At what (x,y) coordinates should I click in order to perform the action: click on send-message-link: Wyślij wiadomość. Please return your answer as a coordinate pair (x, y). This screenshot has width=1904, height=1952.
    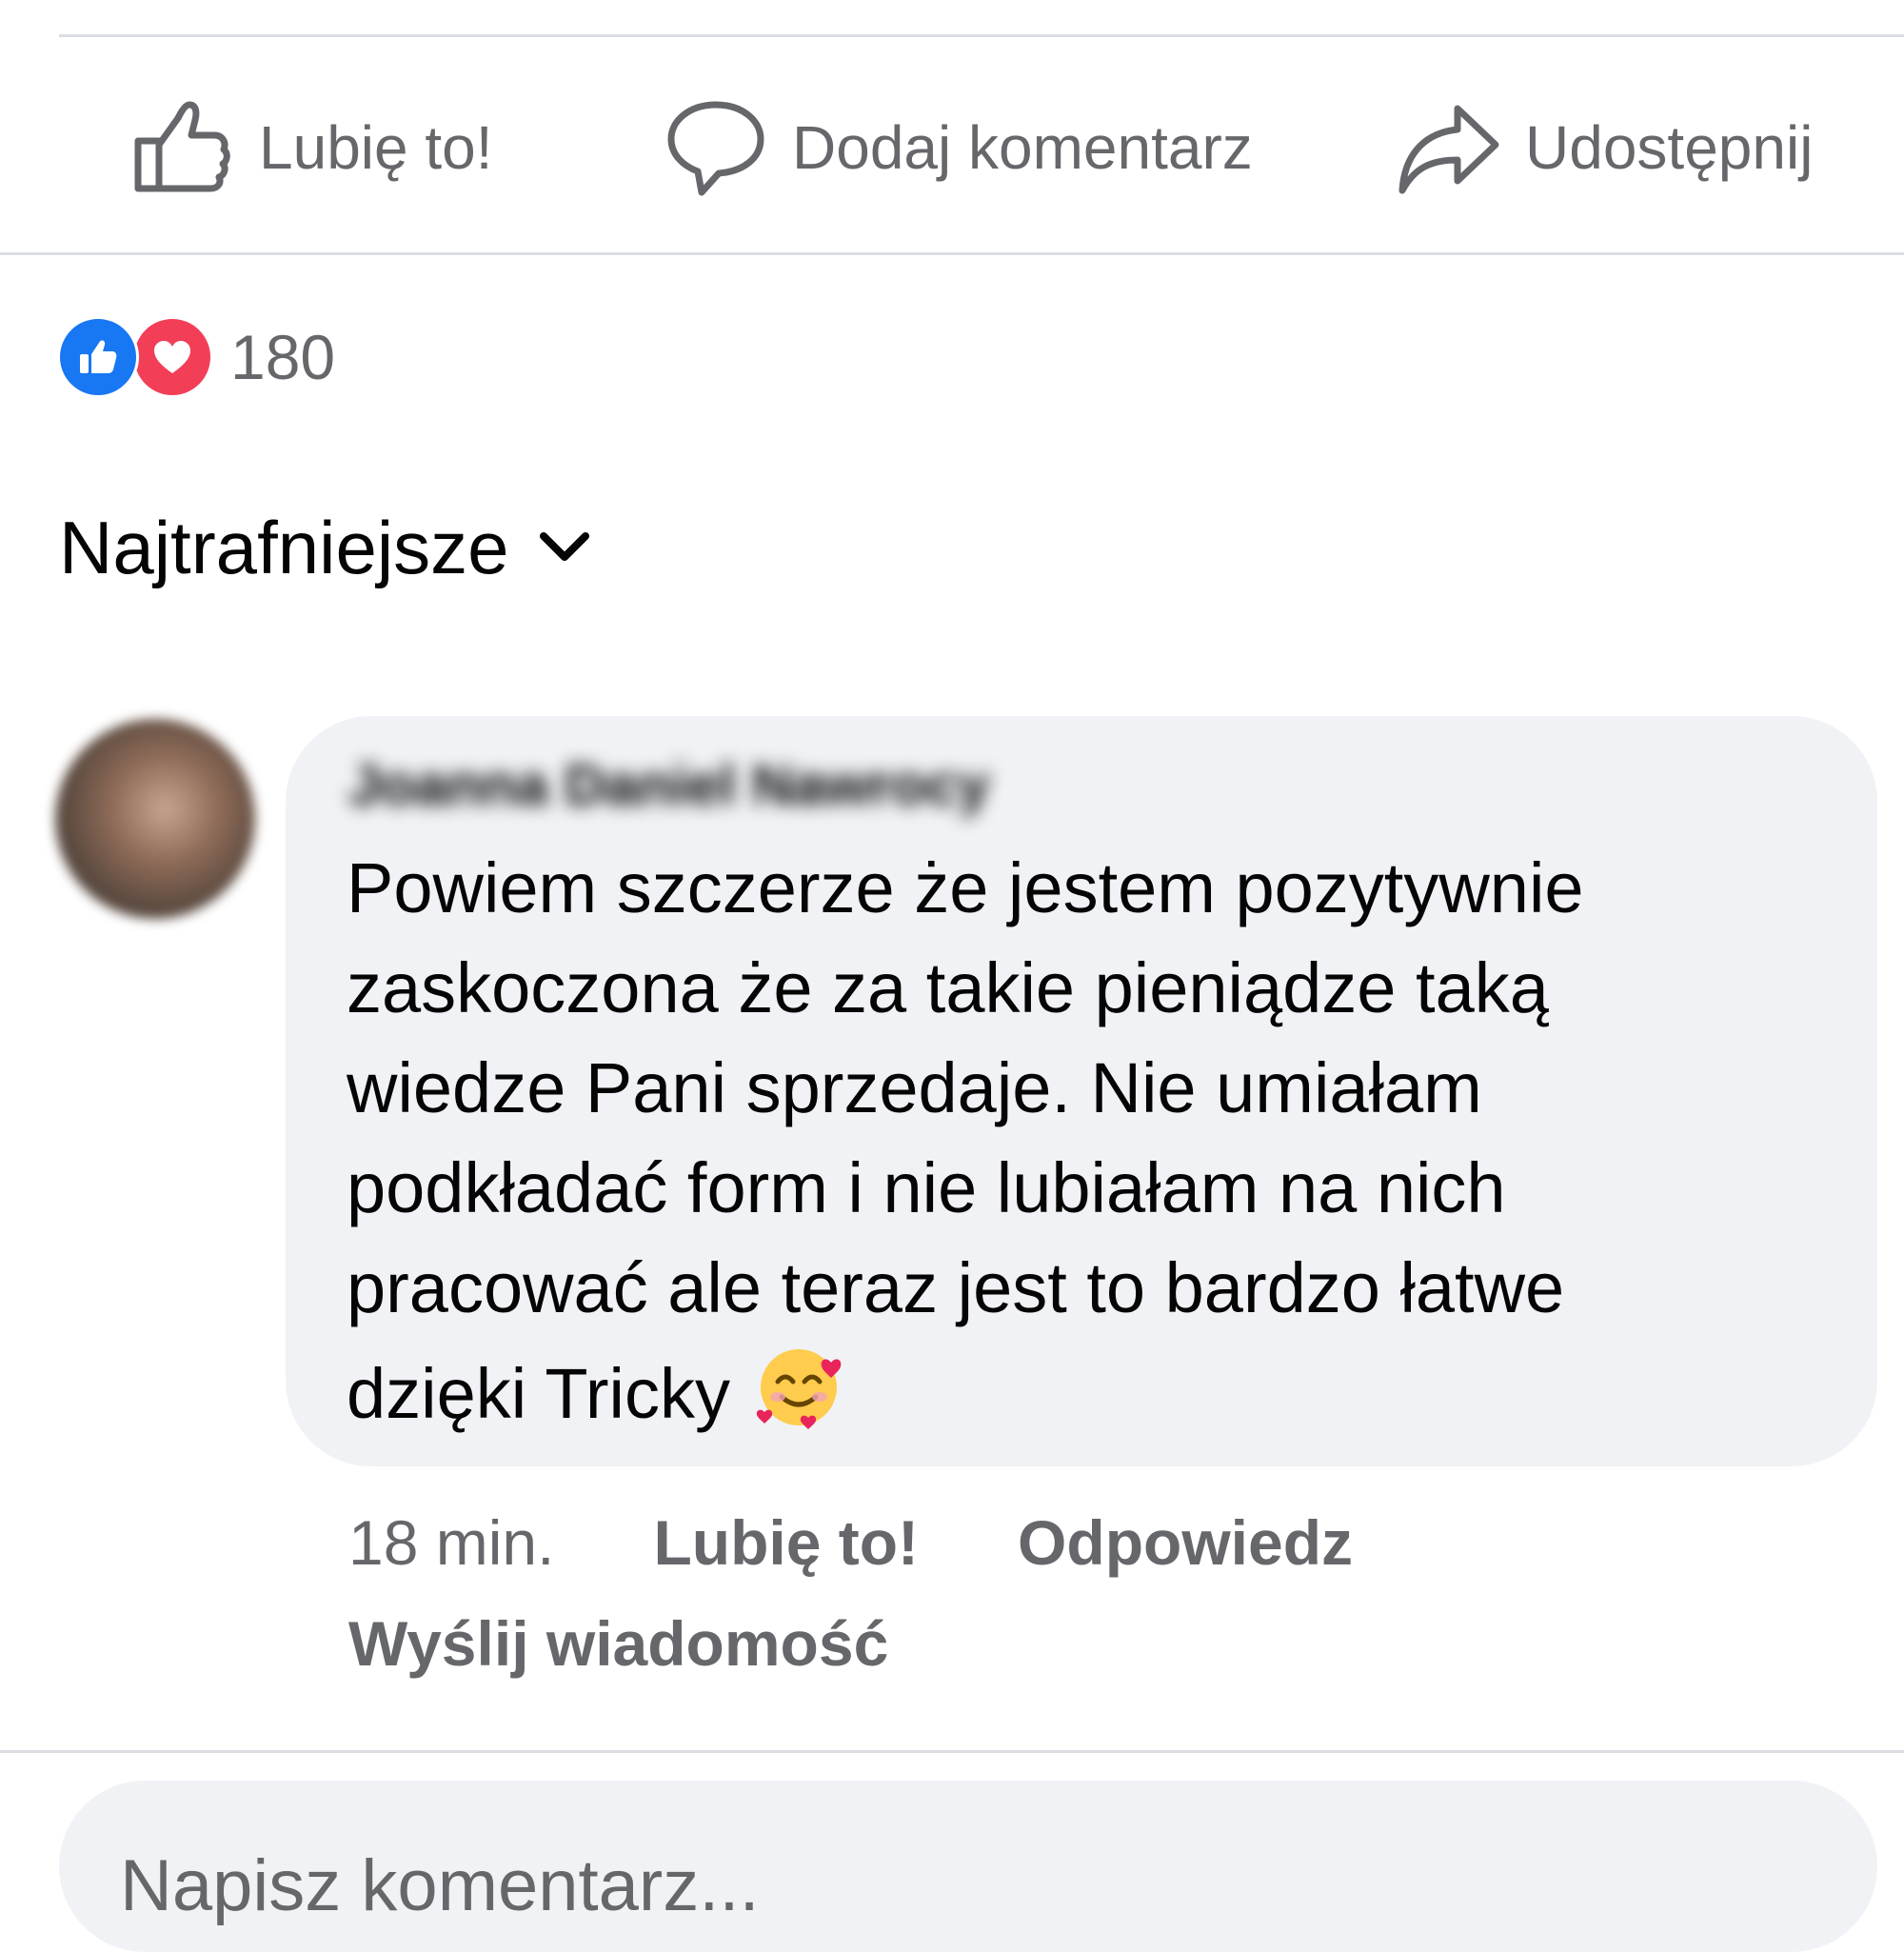
    Looking at the image, I should click on (618, 1643).